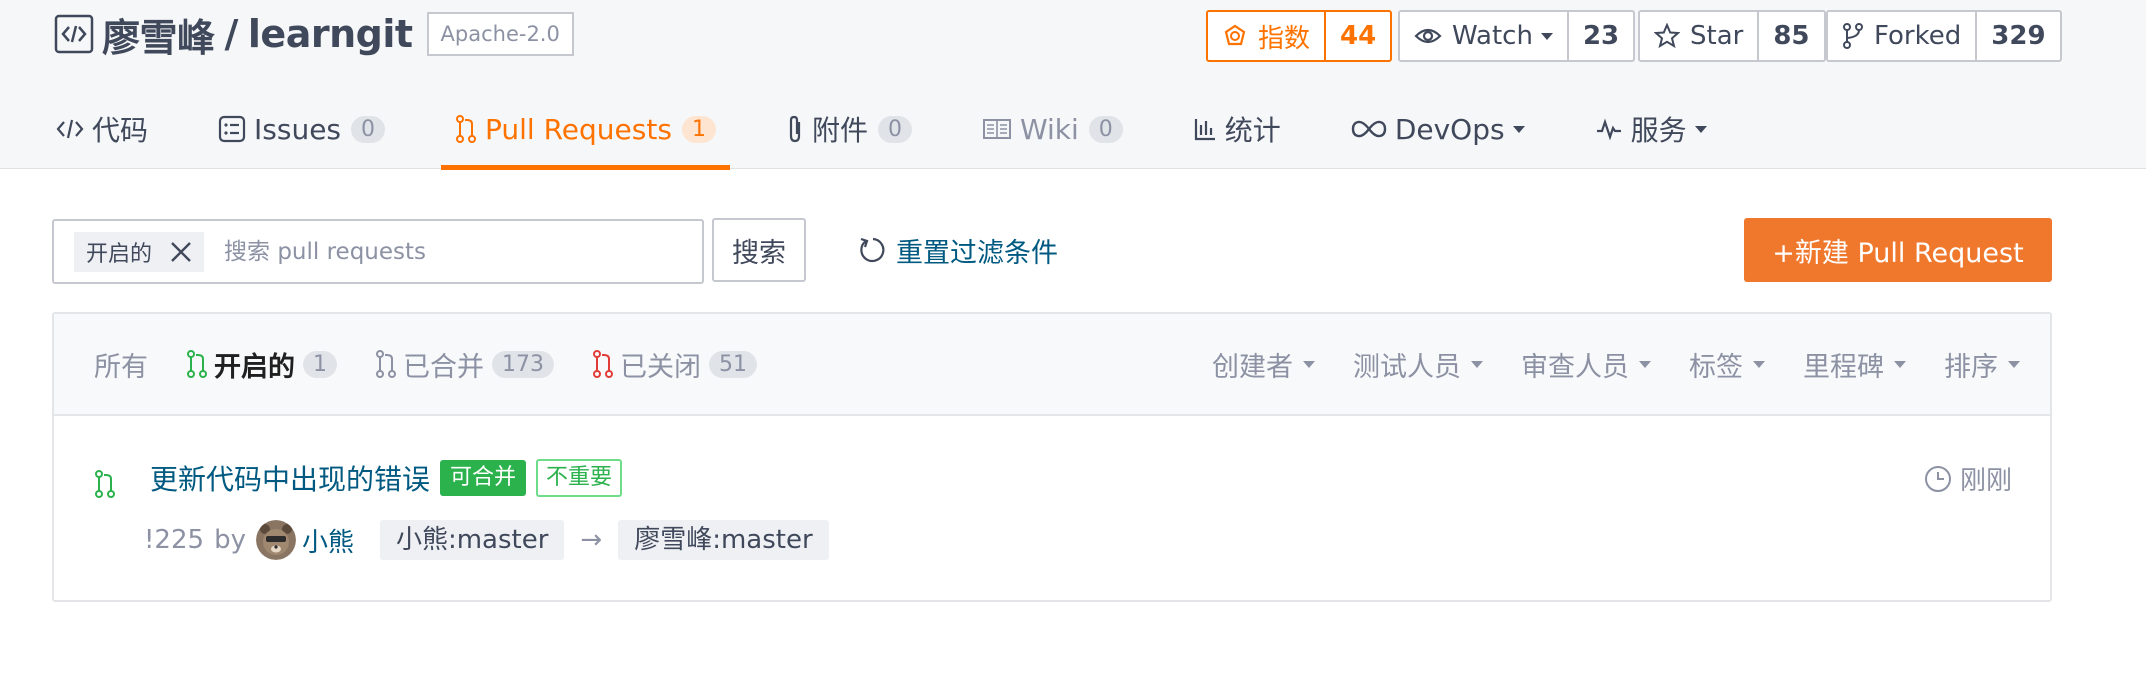 The width and height of the screenshot is (2146, 674). What do you see at coordinates (368, 129) in the screenshot?
I see `tab-issues-count: 0` at bounding box center [368, 129].